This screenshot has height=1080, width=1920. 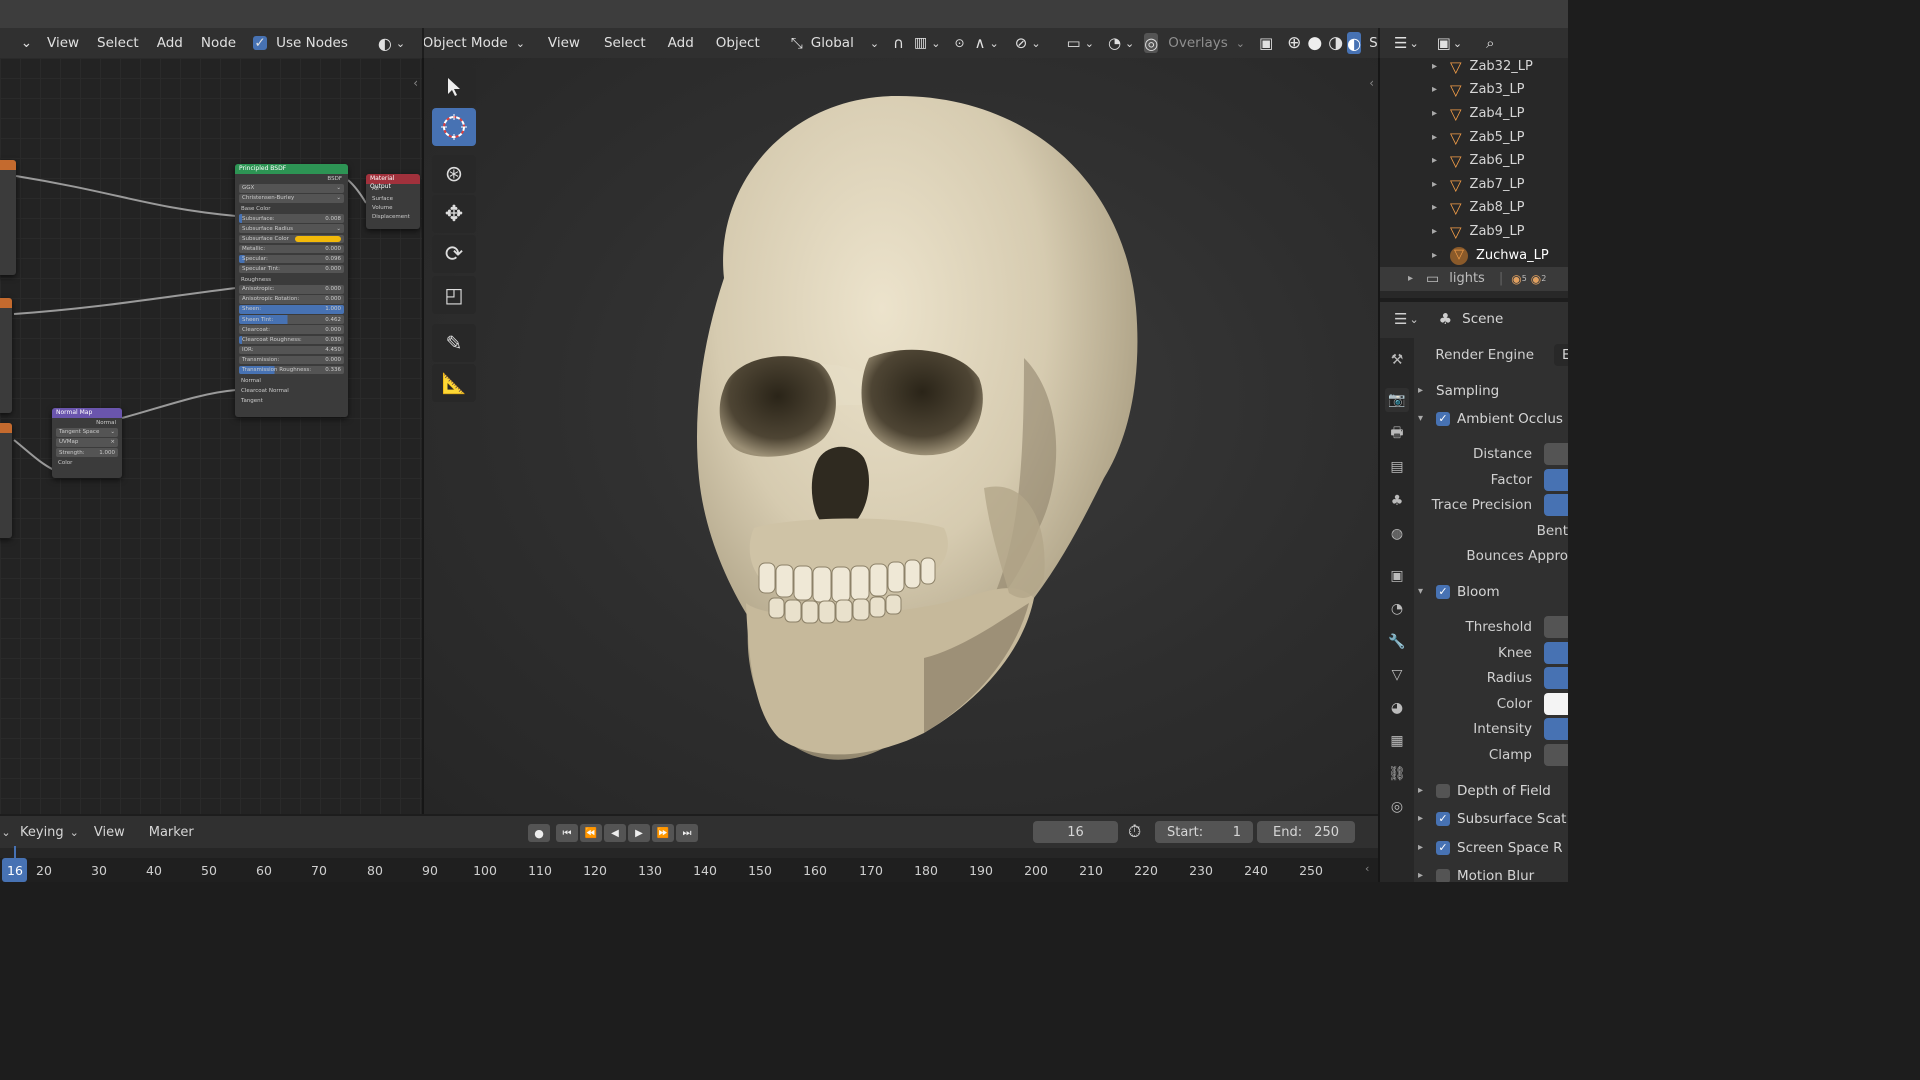 I want to click on sidebar-toggle-icon: ‹, so click(x=1371, y=83).